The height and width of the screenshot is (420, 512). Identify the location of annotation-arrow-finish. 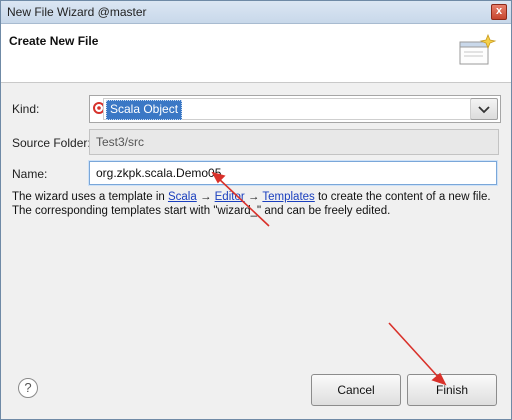
(417, 354).